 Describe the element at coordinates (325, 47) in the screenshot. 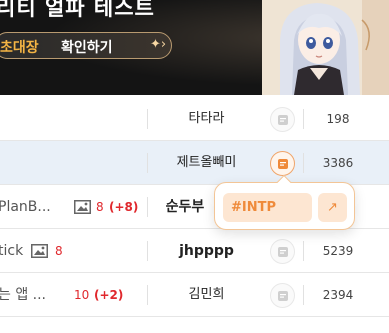

I see `anime-character-illustration` at that location.